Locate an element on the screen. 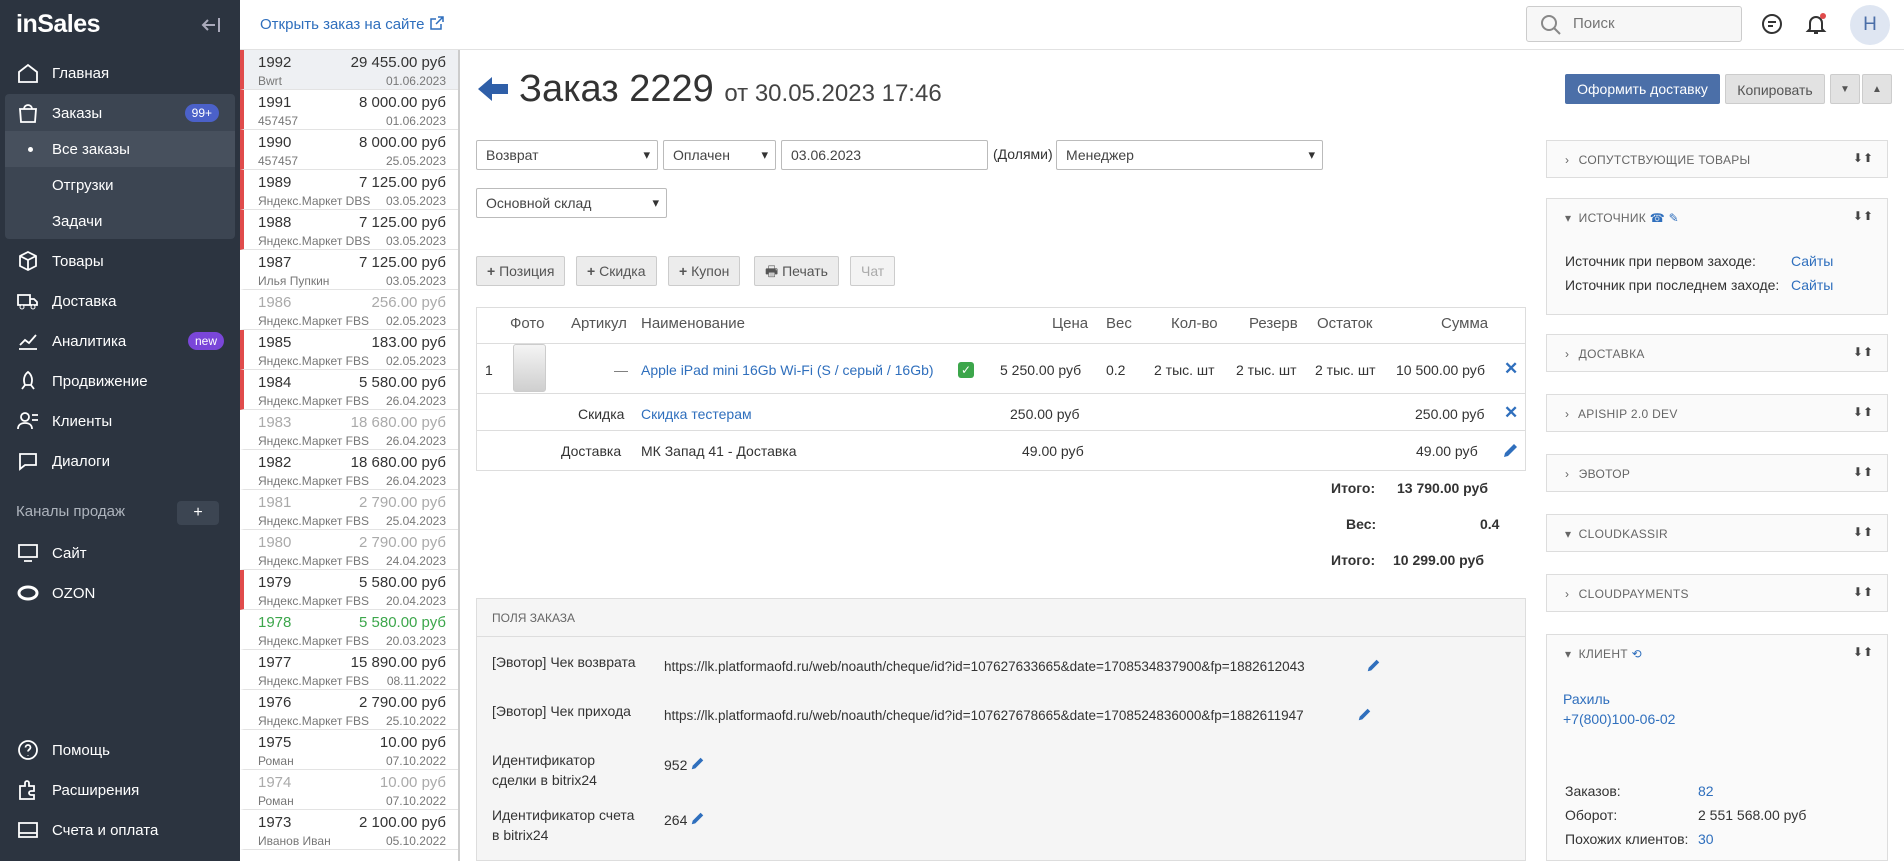  panel-delivery-title: ДОСТАВКА is located at coordinates (1611, 354).